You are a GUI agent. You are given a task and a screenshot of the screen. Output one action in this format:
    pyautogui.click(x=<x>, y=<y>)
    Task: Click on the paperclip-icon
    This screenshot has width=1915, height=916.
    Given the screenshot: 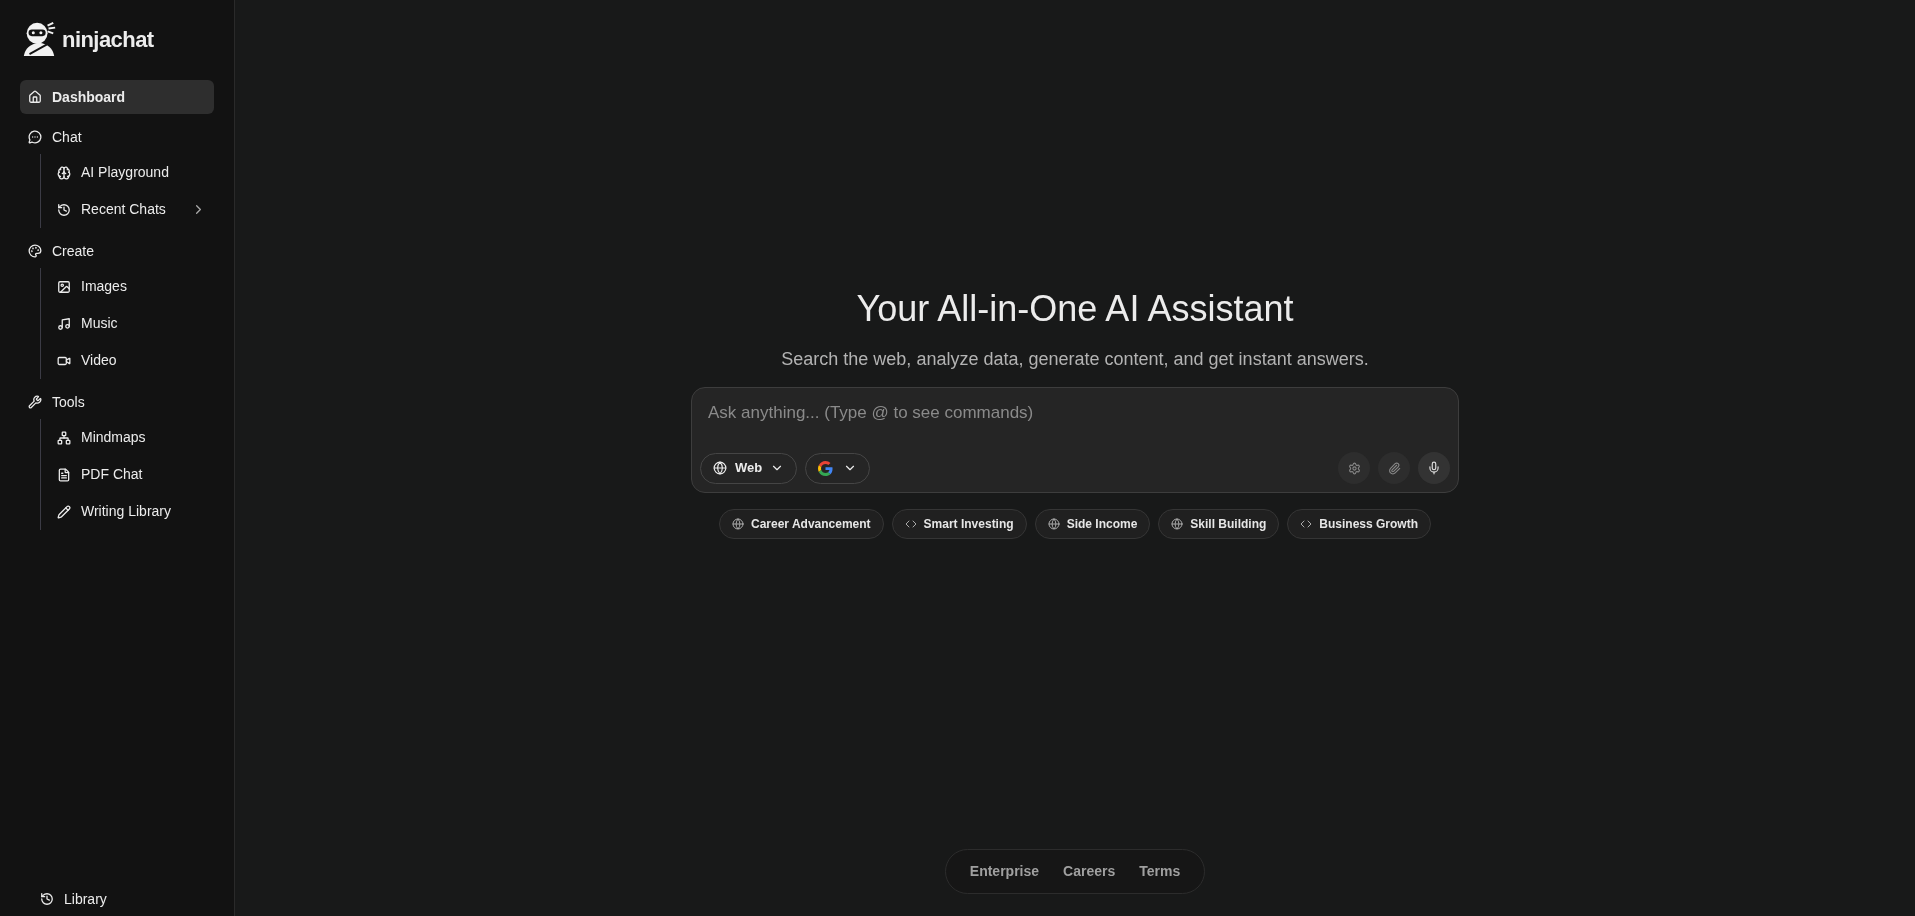 What is the action you would take?
    pyautogui.click(x=1394, y=468)
    